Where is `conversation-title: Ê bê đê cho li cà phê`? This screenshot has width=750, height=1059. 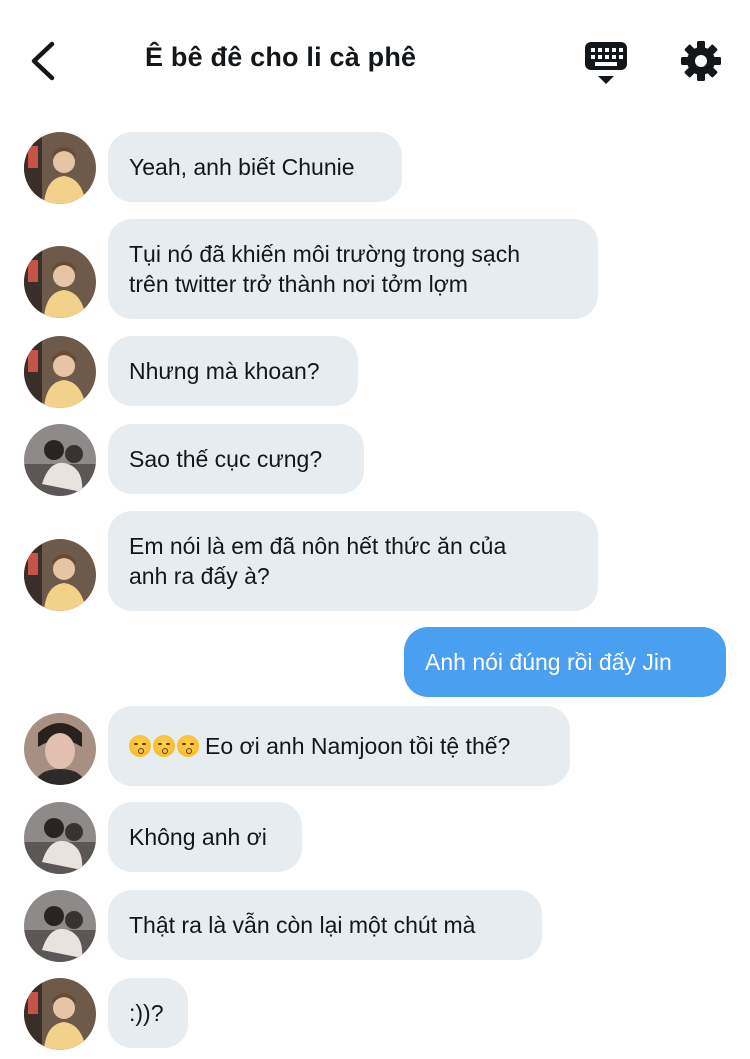
conversation-title: Ê bê đê cho li cà phê is located at coordinates (281, 57).